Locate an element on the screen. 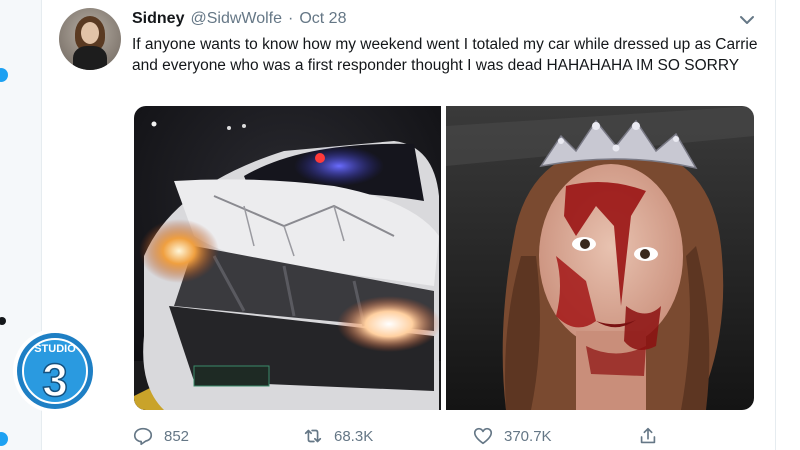 The height and width of the screenshot is (450, 800). like-button: 370.7K is located at coordinates (512, 436).